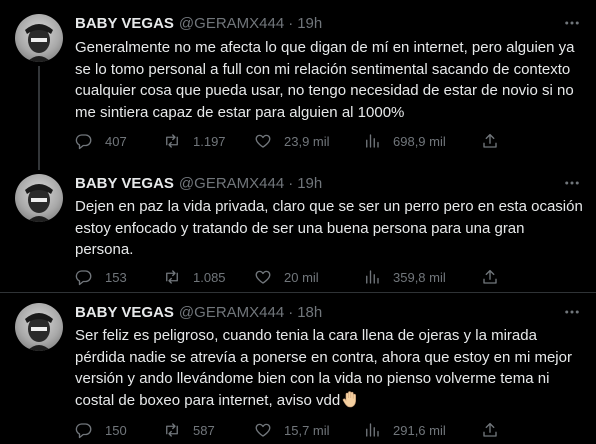 This screenshot has width=596, height=444. What do you see at coordinates (101, 277) in the screenshot?
I see `reply-button: 153` at bounding box center [101, 277].